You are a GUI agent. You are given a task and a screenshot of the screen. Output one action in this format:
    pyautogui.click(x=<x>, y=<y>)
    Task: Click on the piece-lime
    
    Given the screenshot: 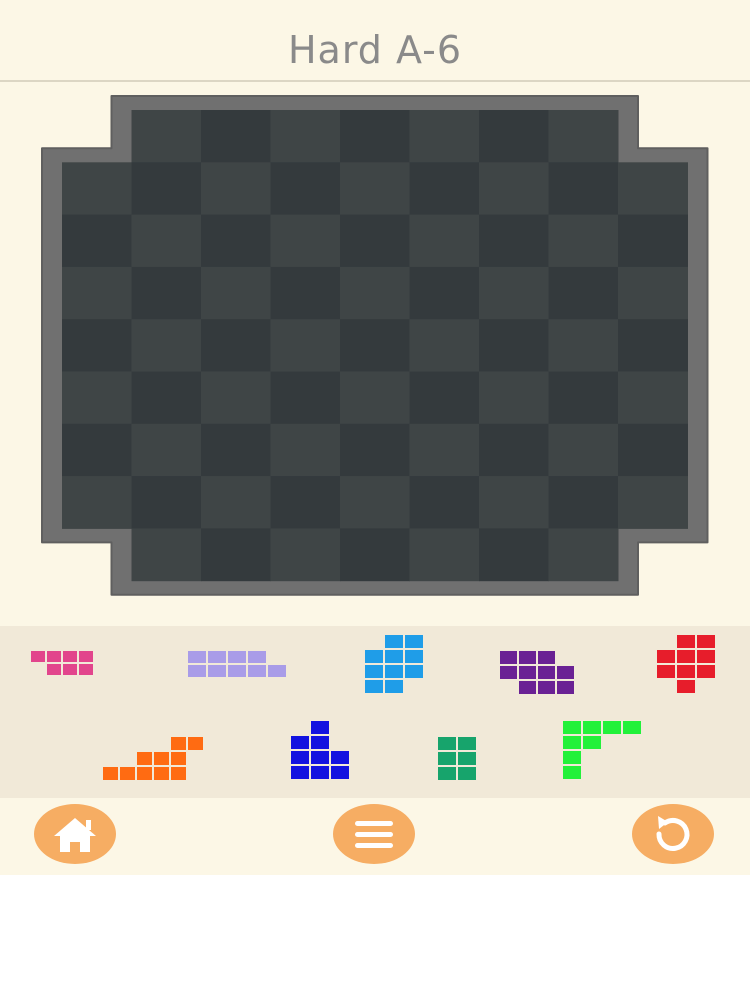 What is the action you would take?
    pyautogui.click(x=602, y=750)
    